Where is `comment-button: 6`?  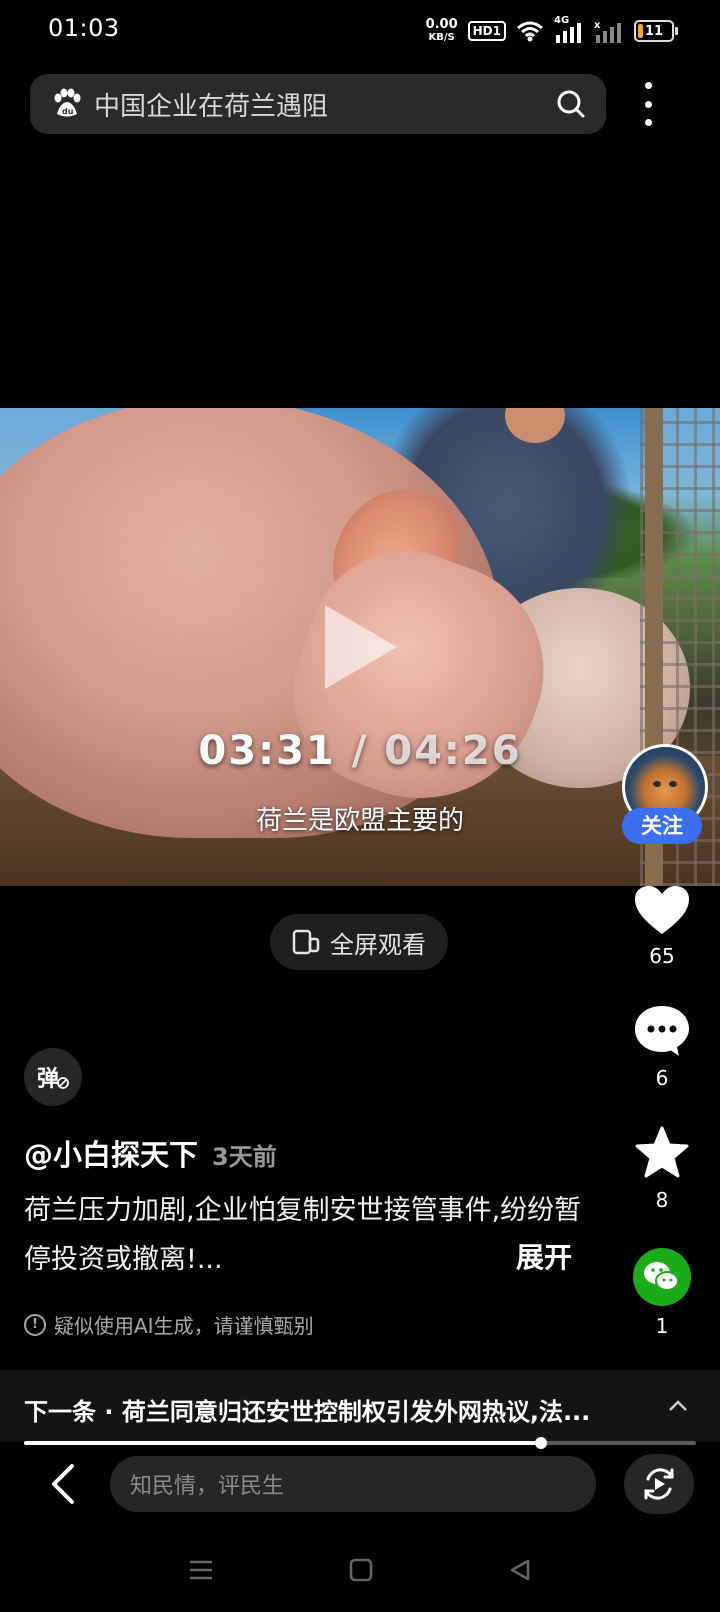 comment-button: 6 is located at coordinates (662, 1047).